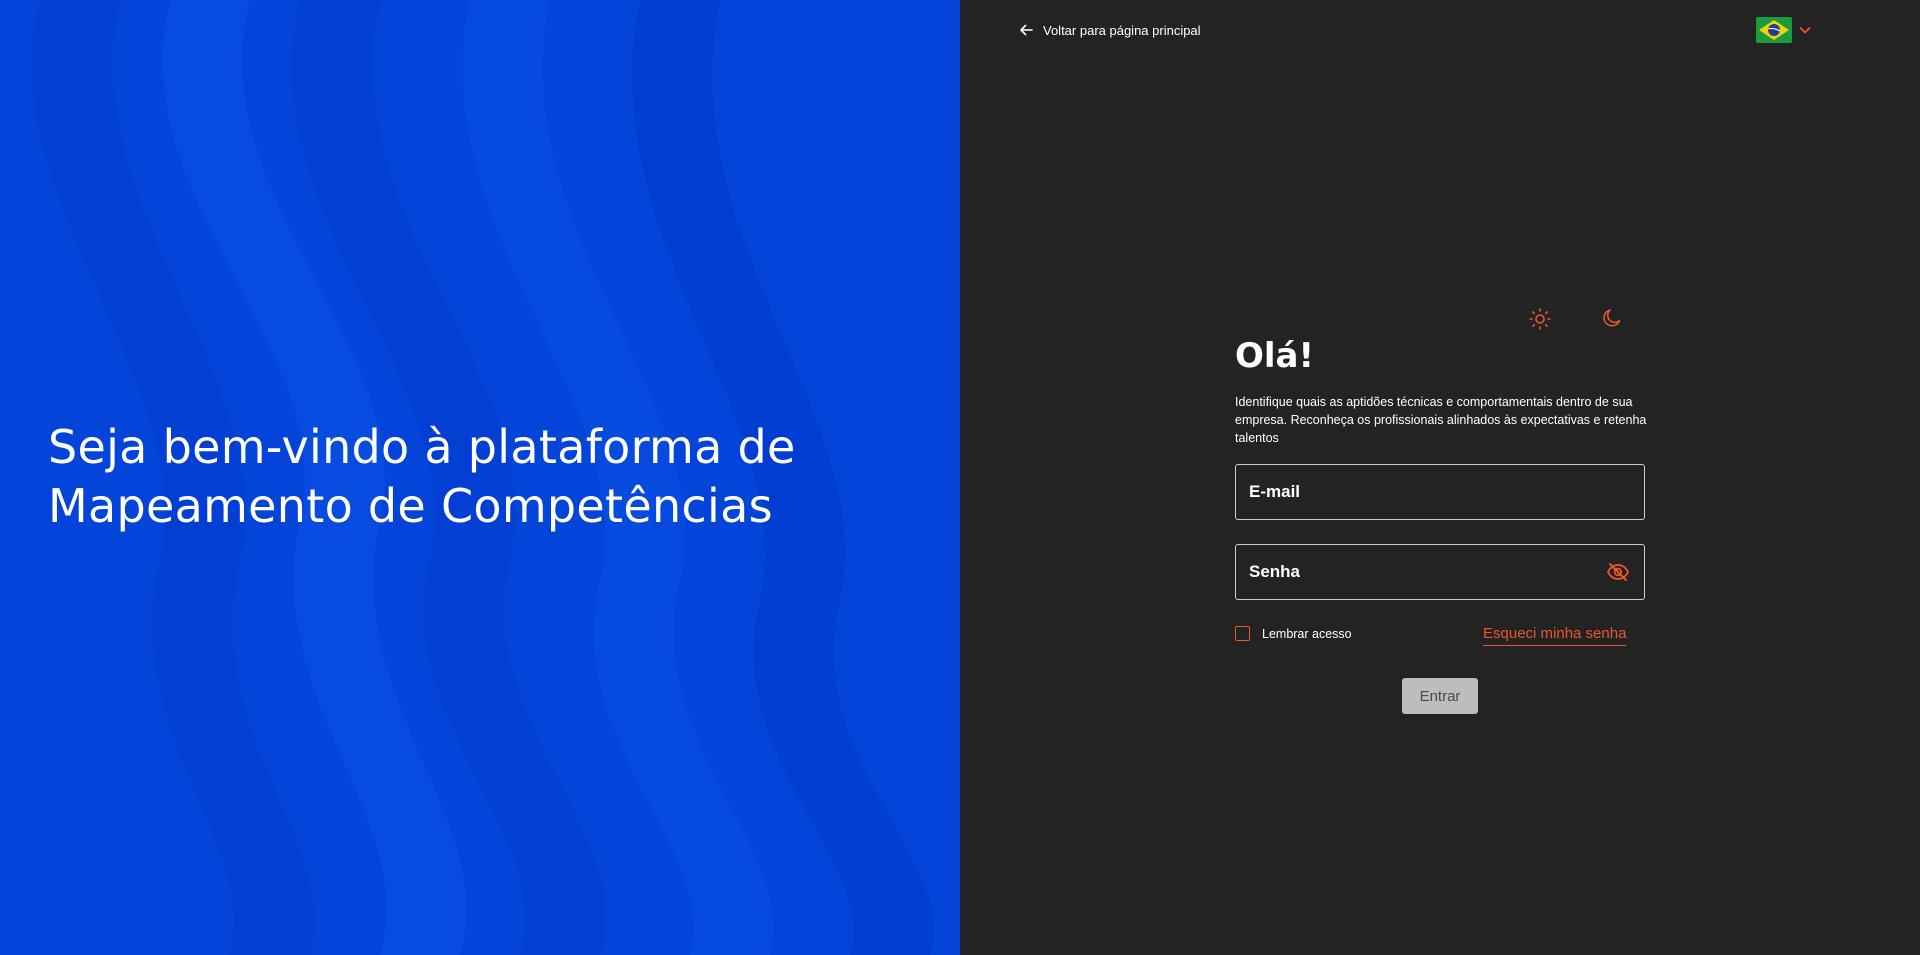 The image size is (1920, 955). What do you see at coordinates (1427, 572) in the screenshot?
I see `password-input` at bounding box center [1427, 572].